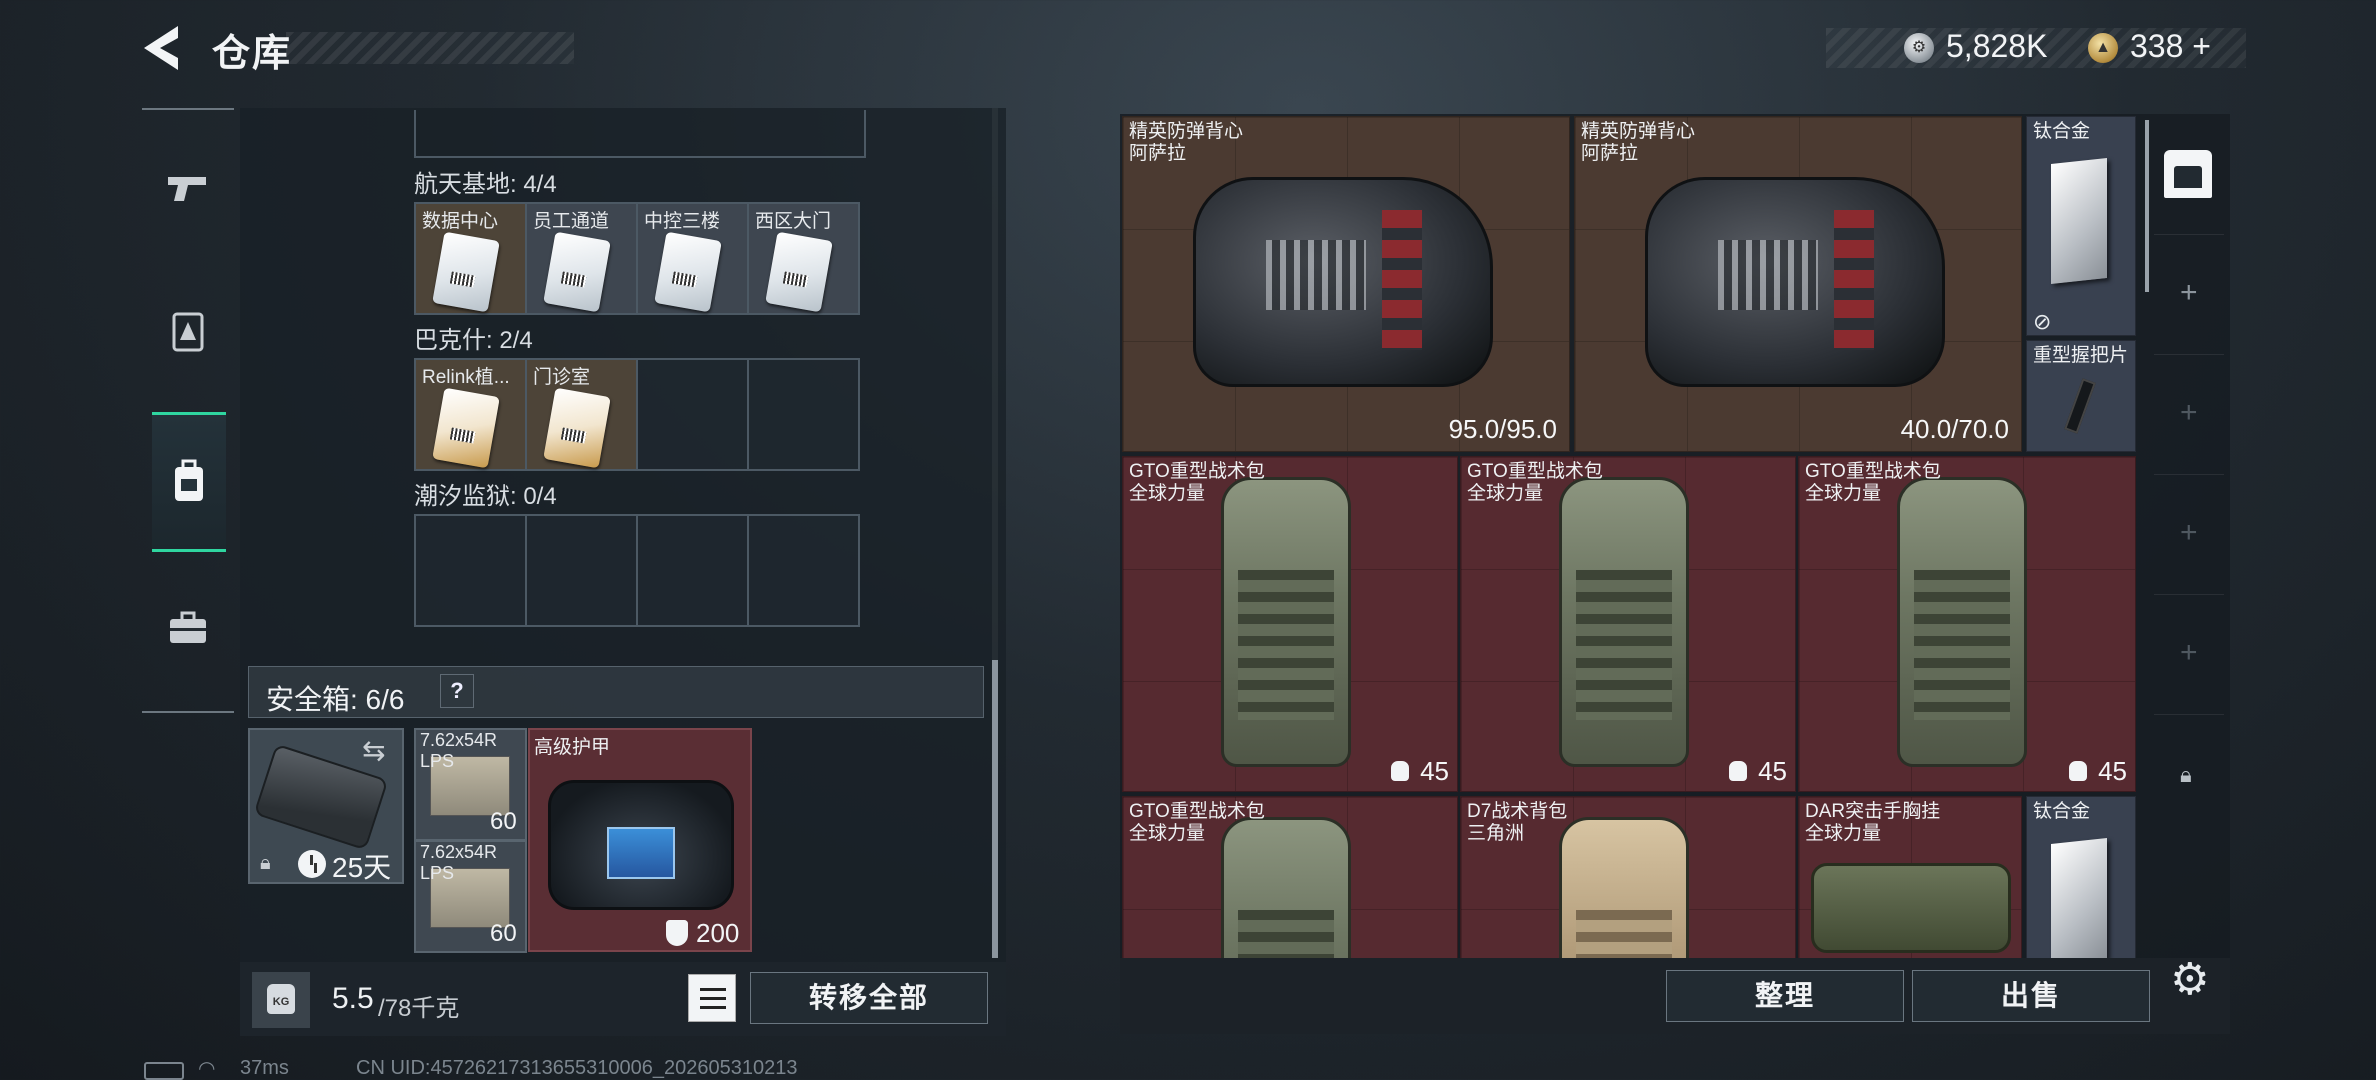 This screenshot has width=2376, height=1080. I want to click on gold-balance-value: 338, so click(2157, 46).